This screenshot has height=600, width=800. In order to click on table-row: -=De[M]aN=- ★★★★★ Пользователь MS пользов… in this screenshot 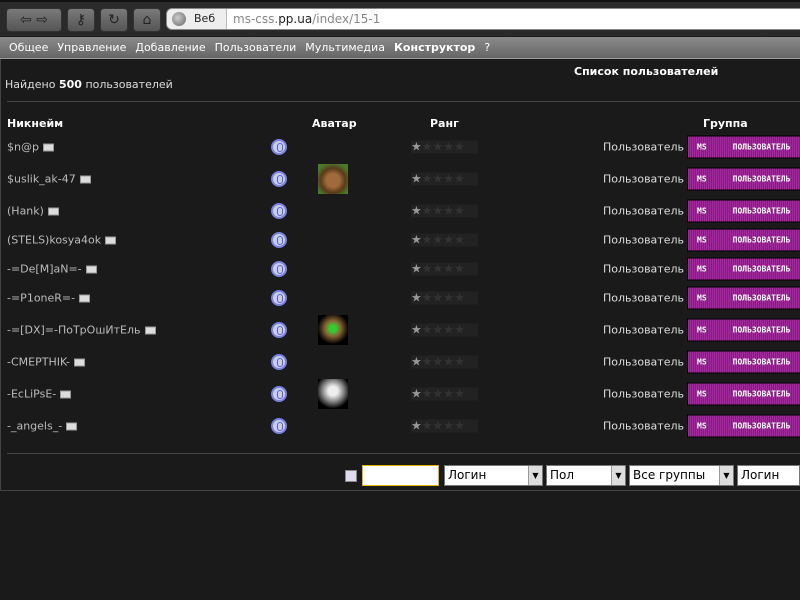, I will do `click(400, 269)`.